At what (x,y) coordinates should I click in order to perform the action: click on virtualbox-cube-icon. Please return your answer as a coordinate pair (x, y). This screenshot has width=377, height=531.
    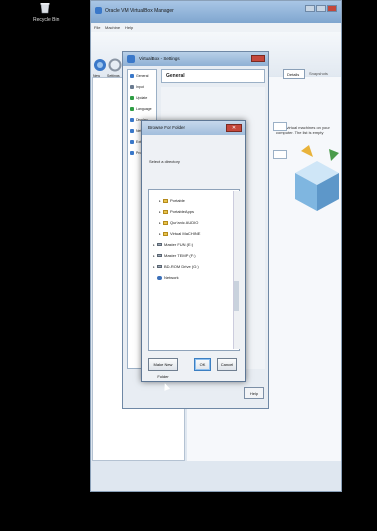
    Looking at the image, I should click on (317, 181).